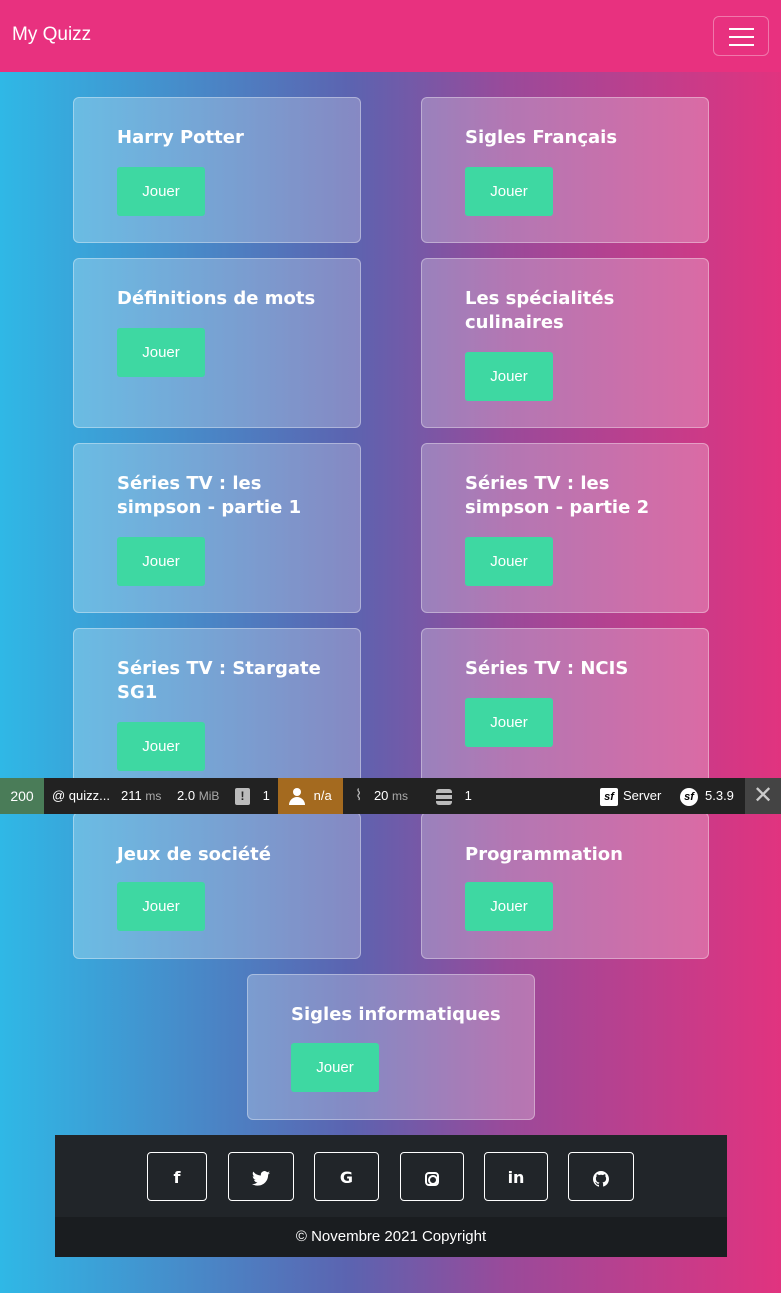  Describe the element at coordinates (322, 795) in the screenshot. I see `user-label: n/a` at that location.